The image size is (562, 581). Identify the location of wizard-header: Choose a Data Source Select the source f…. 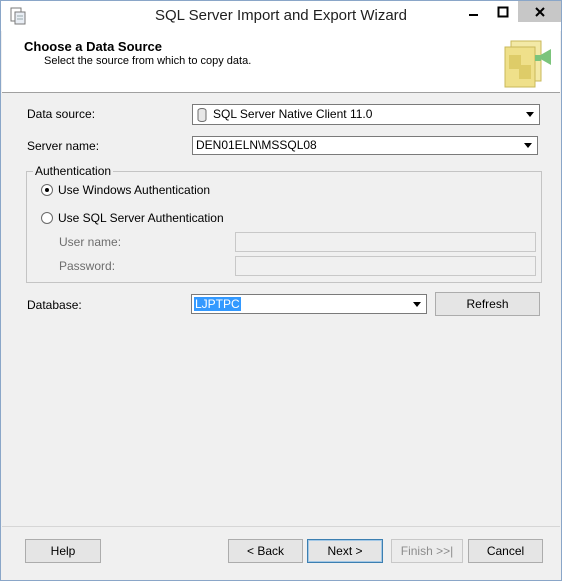
(281, 62).